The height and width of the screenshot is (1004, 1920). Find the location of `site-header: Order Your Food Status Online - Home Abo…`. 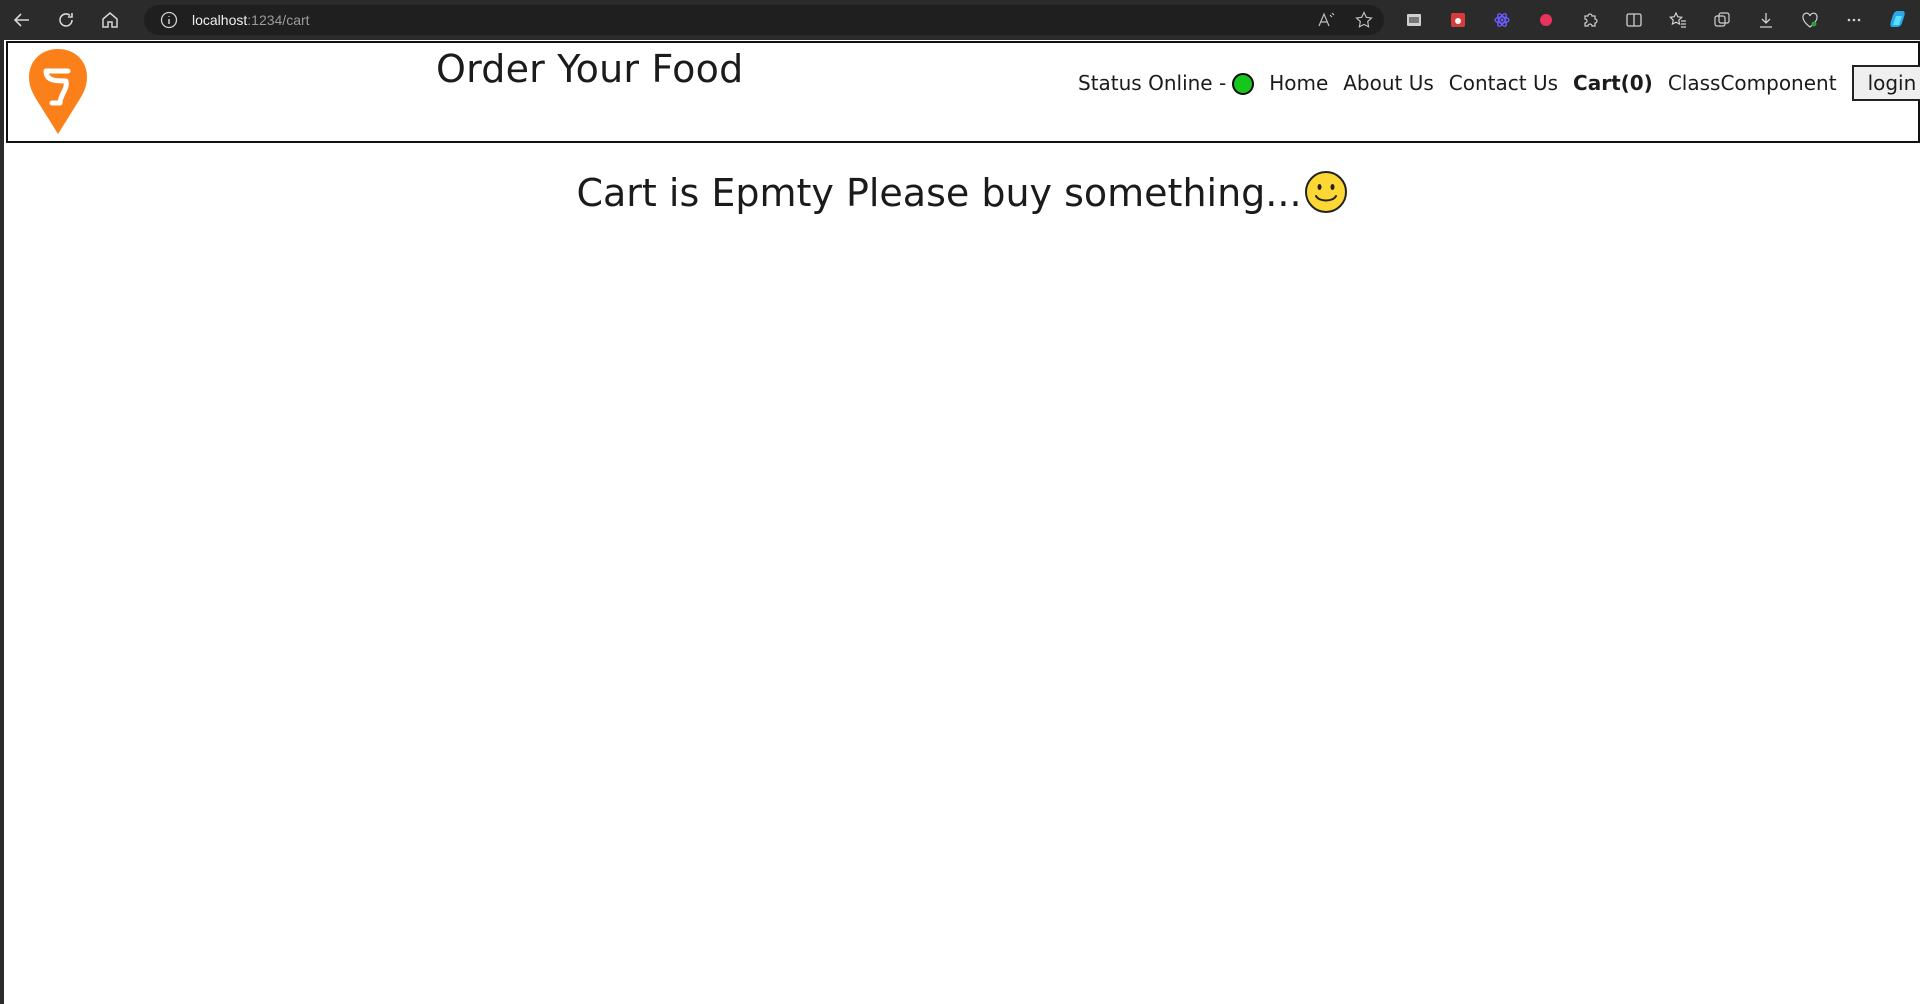

site-header: Order Your Food Status Online - Home Abo… is located at coordinates (963, 92).